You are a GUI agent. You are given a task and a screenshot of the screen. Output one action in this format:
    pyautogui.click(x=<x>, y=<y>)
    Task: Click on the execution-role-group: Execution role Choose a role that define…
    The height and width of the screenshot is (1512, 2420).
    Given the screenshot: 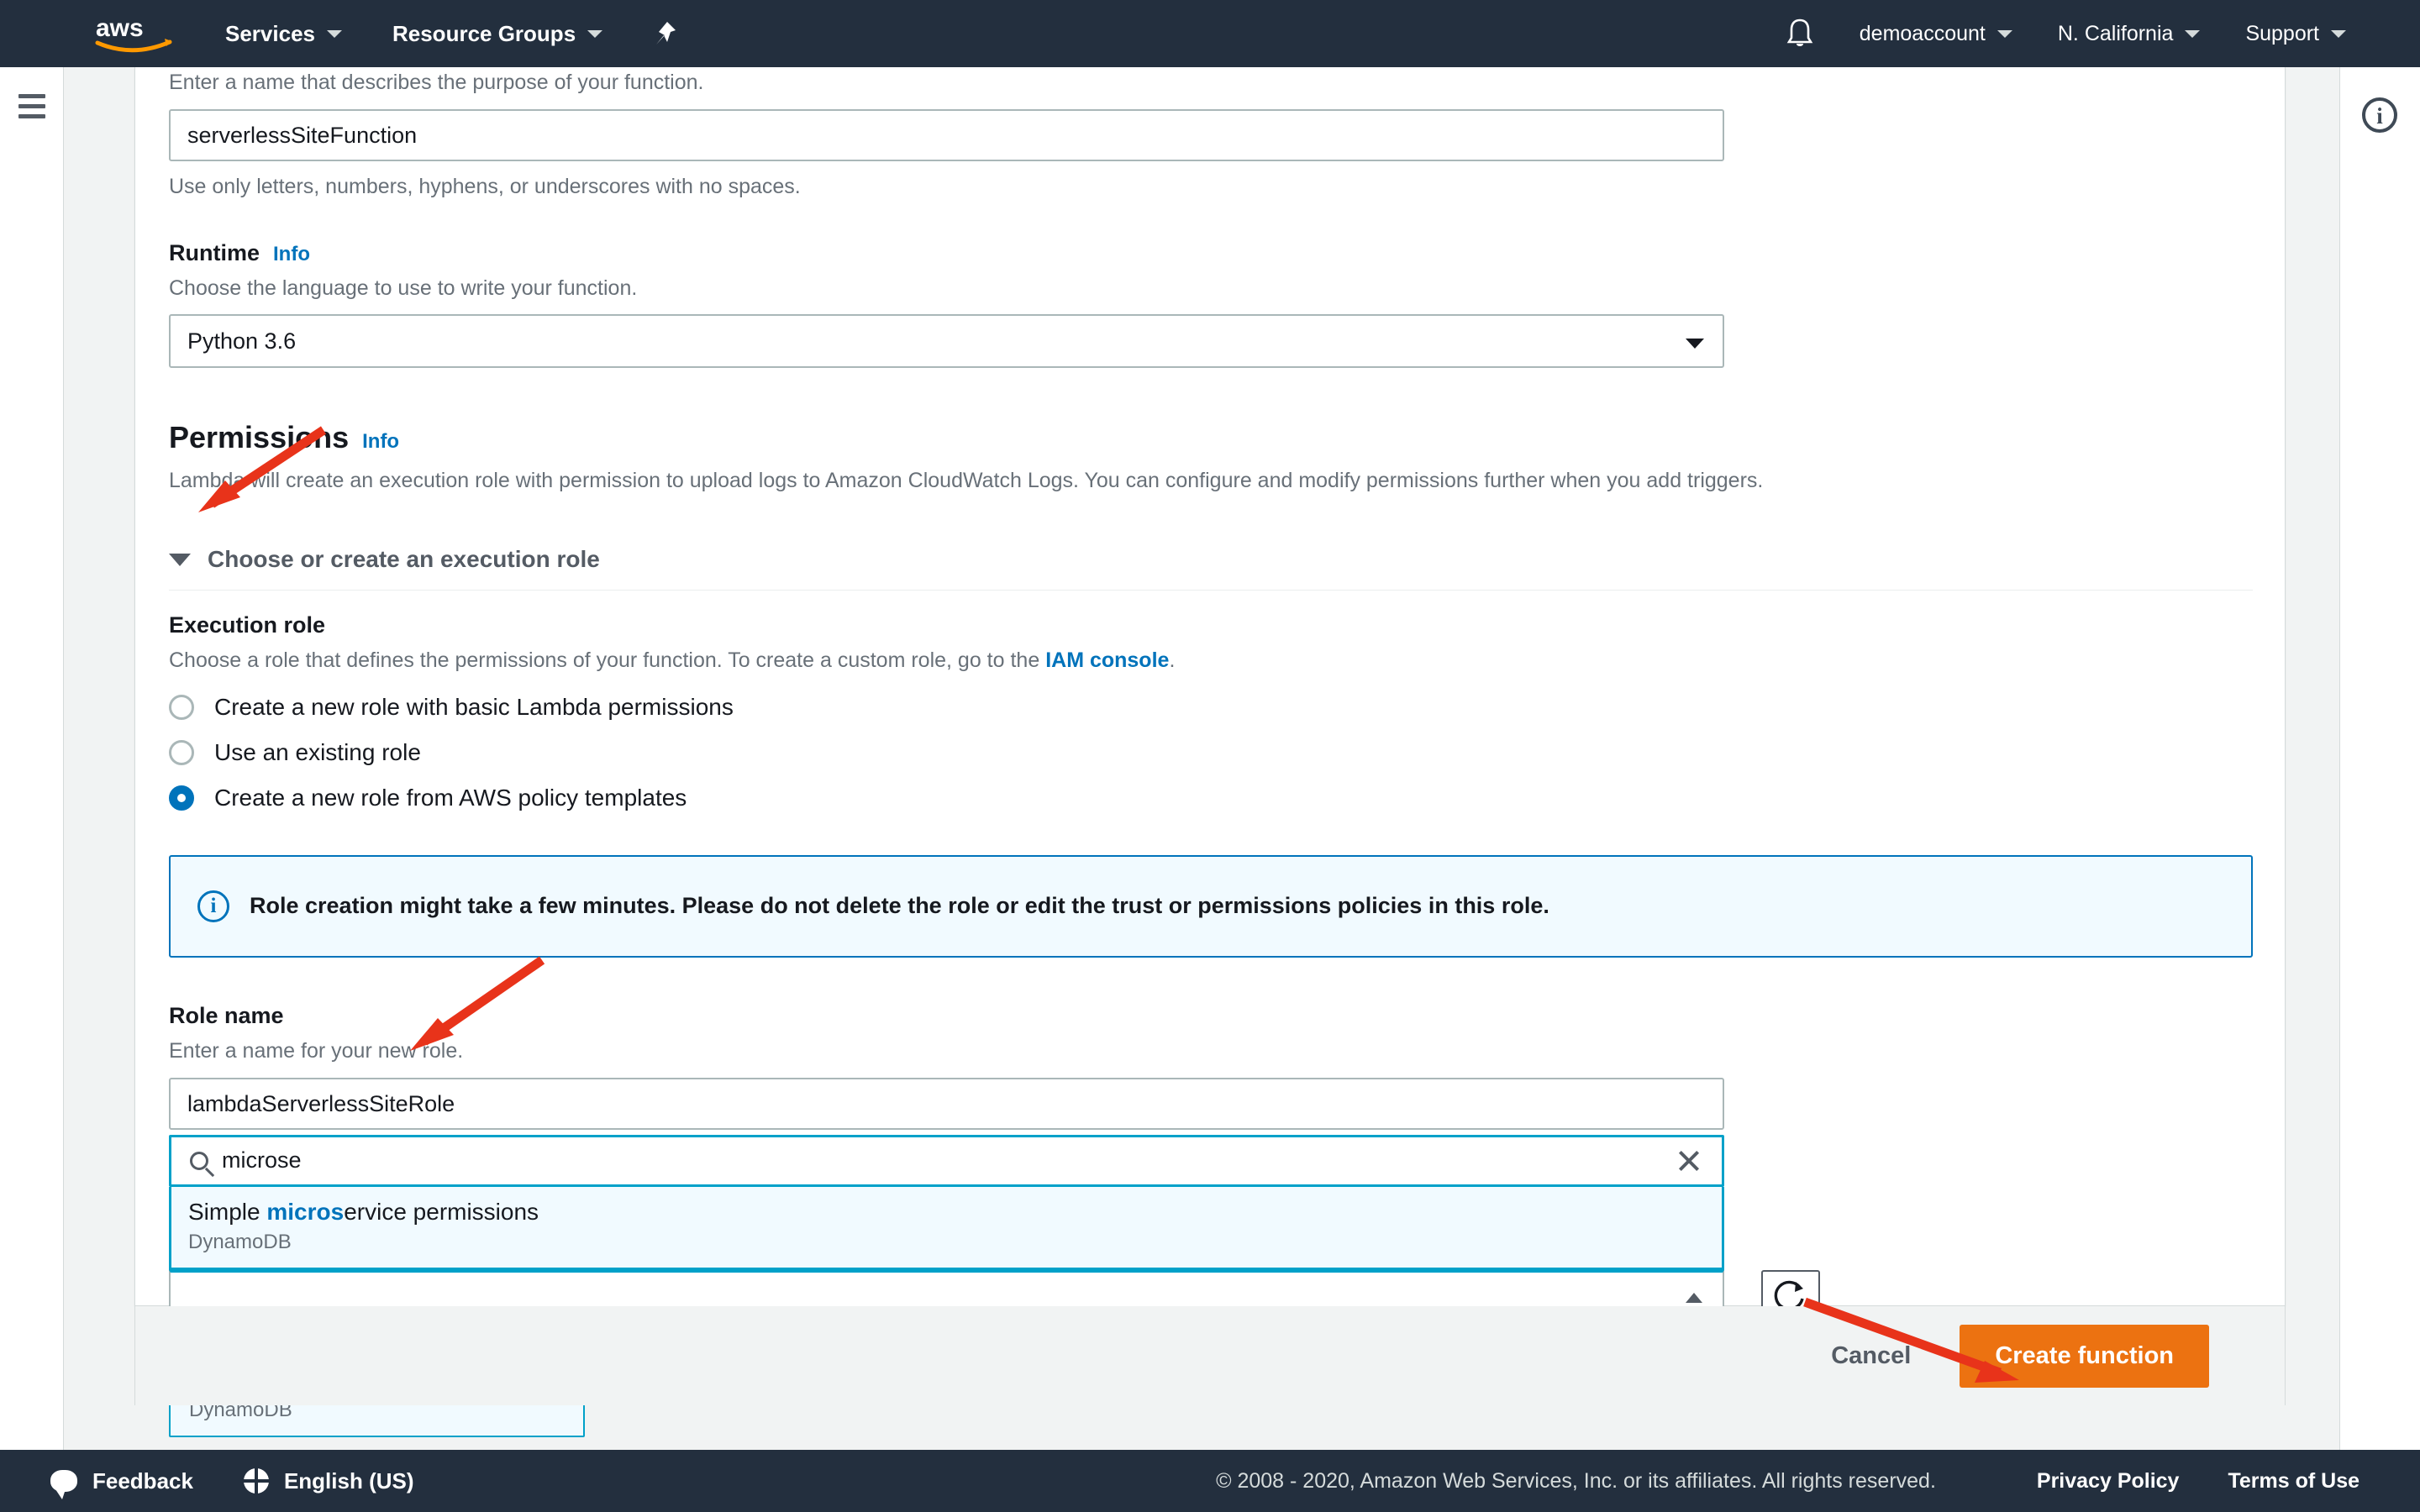 What is the action you would take?
    pyautogui.click(x=1210, y=711)
    